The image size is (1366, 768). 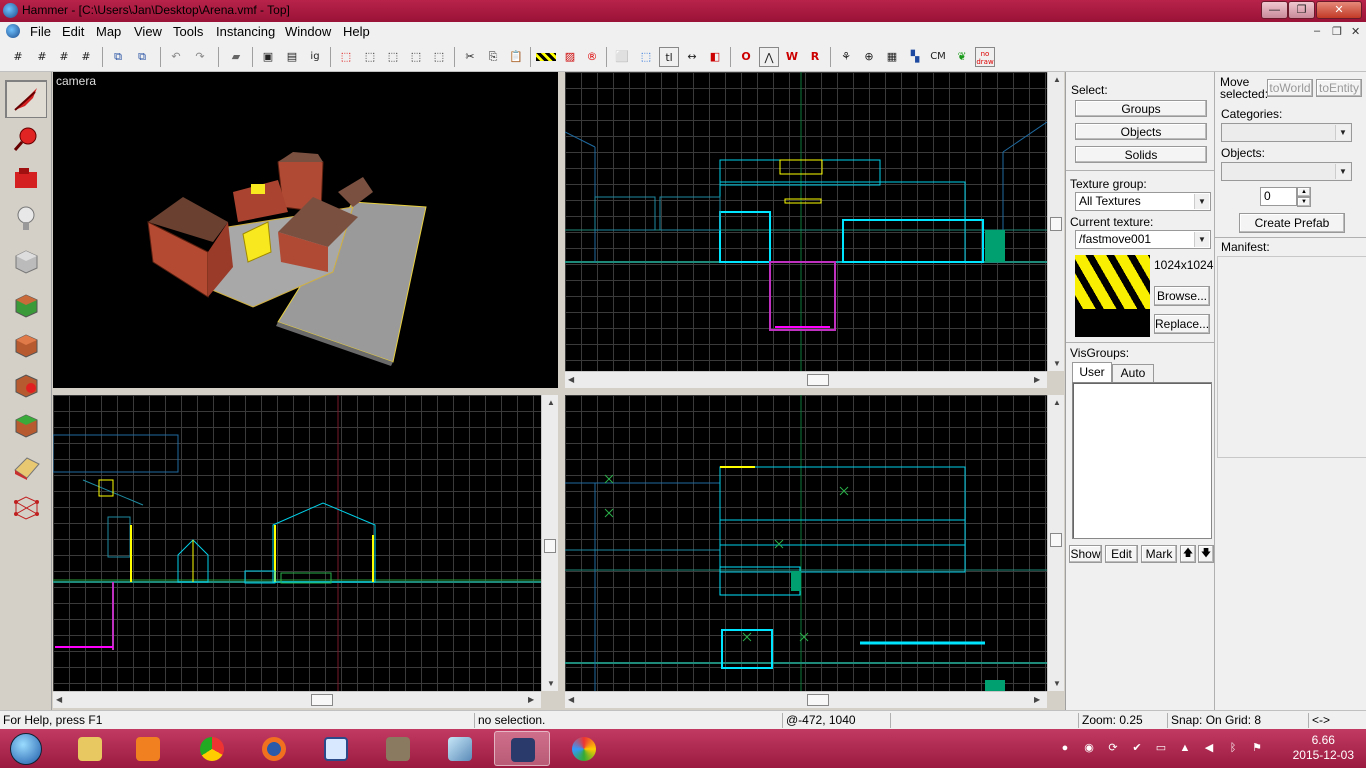 I want to click on display-r-icon: R, so click(x=815, y=57).